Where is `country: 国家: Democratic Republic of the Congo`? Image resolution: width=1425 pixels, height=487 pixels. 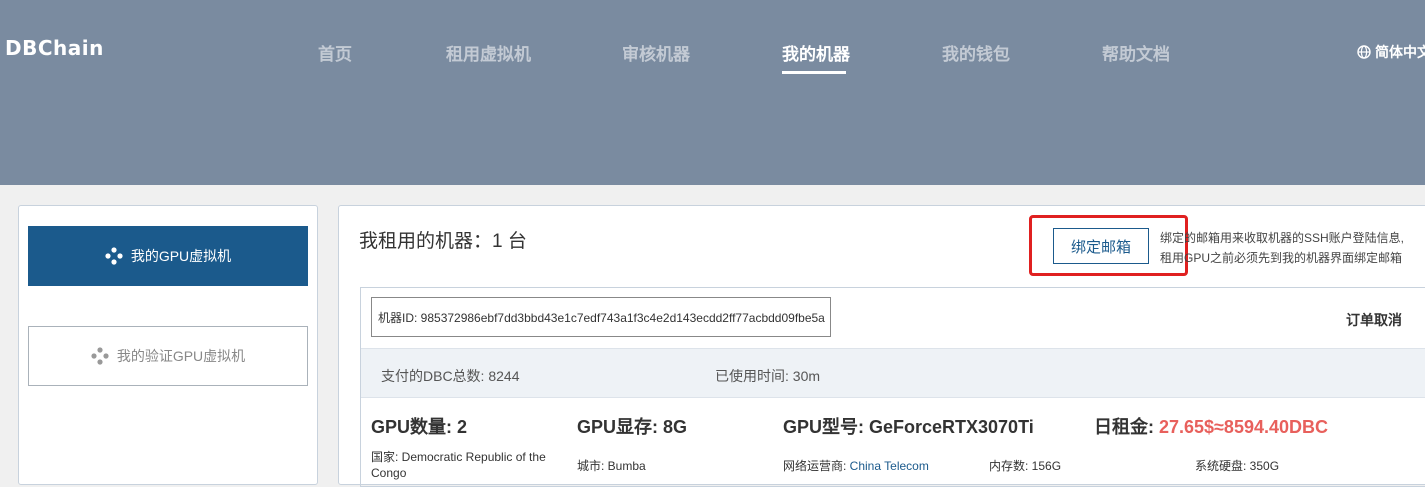
country: 国家: Democratic Republic of the Congo is located at coordinates (473, 465).